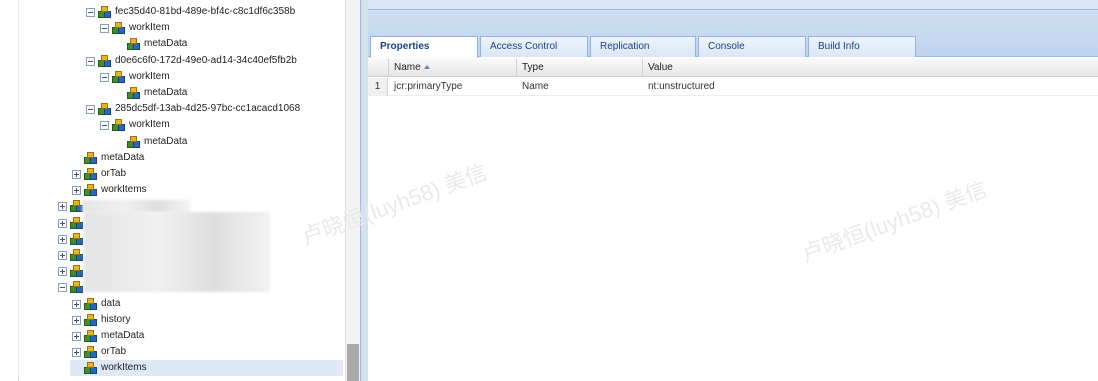  I want to click on cell-value: nt:unstructured, so click(681, 86).